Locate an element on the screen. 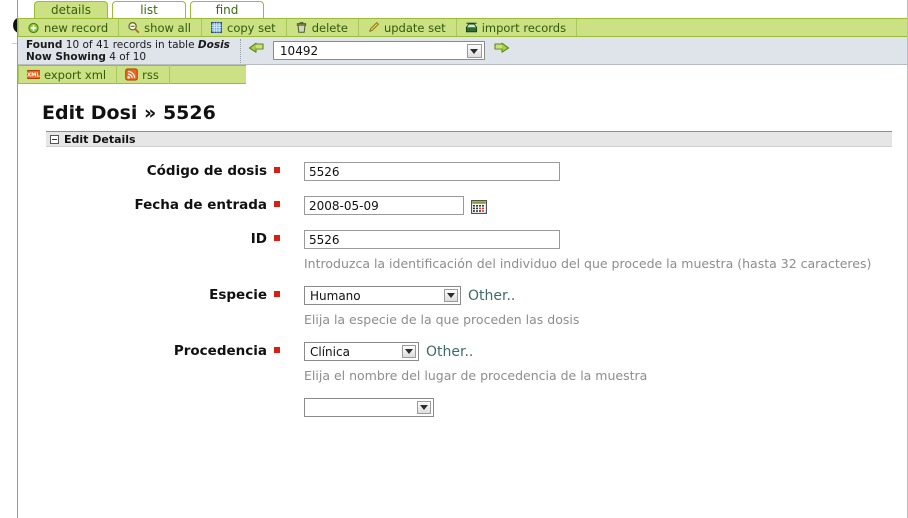  record-select: 10492 is located at coordinates (378, 50).